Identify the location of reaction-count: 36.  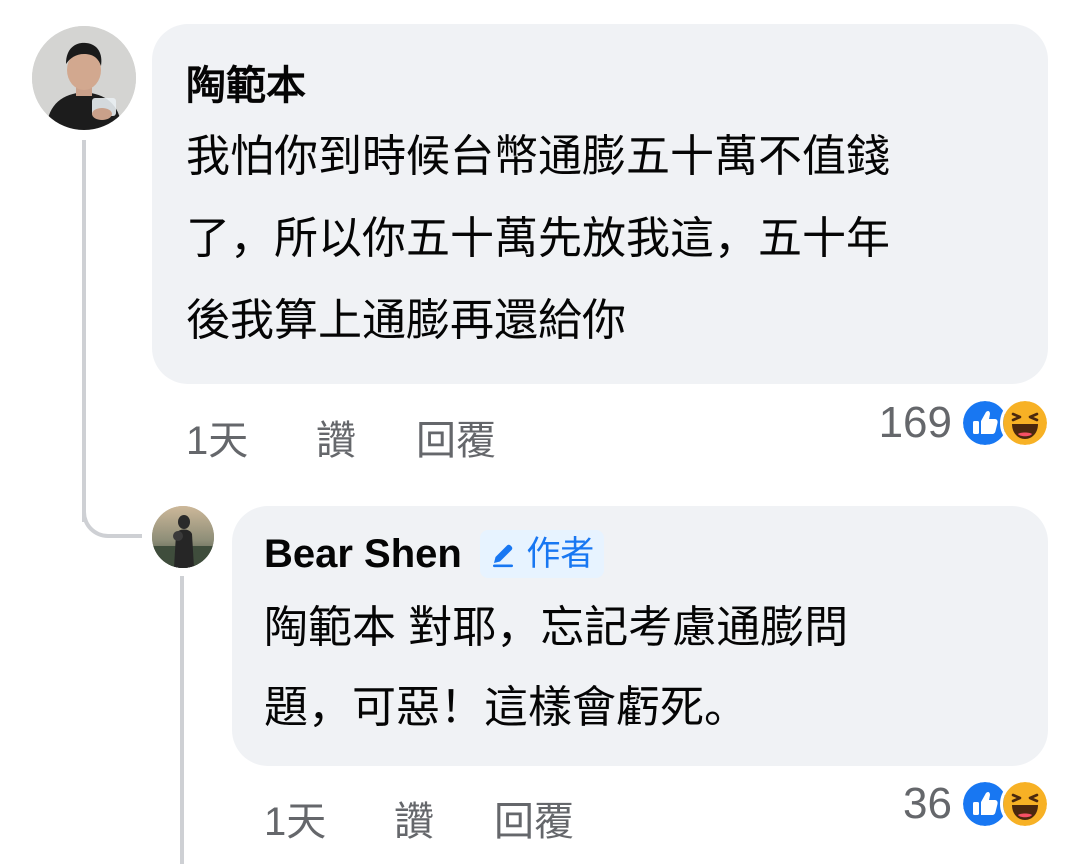
(927, 803).